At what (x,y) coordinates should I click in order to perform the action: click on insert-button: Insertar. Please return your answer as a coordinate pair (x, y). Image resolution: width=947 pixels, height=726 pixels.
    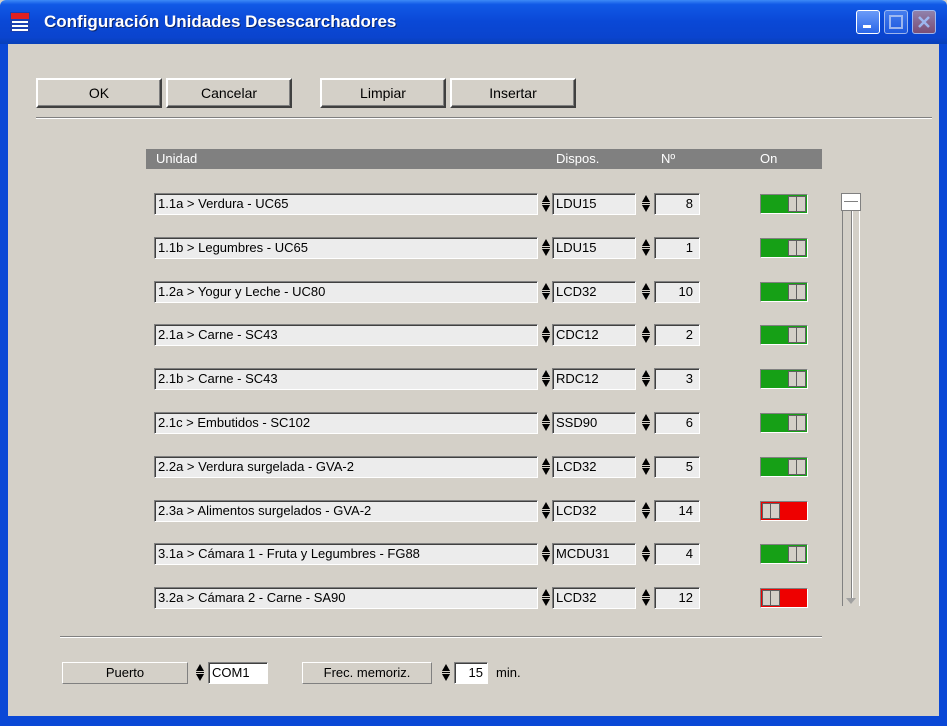
    Looking at the image, I should click on (513, 93).